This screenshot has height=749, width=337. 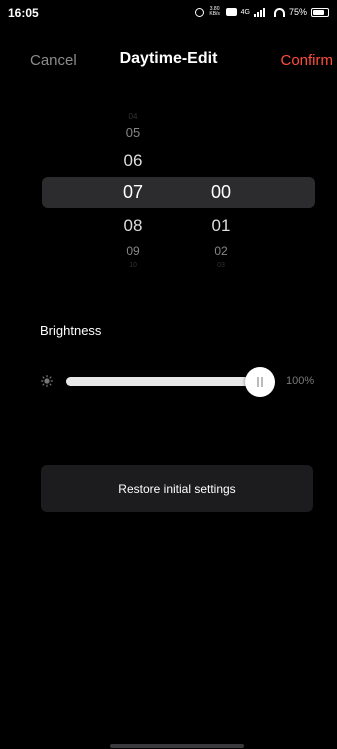 I want to click on hour-option: 10, so click(x=133, y=265).